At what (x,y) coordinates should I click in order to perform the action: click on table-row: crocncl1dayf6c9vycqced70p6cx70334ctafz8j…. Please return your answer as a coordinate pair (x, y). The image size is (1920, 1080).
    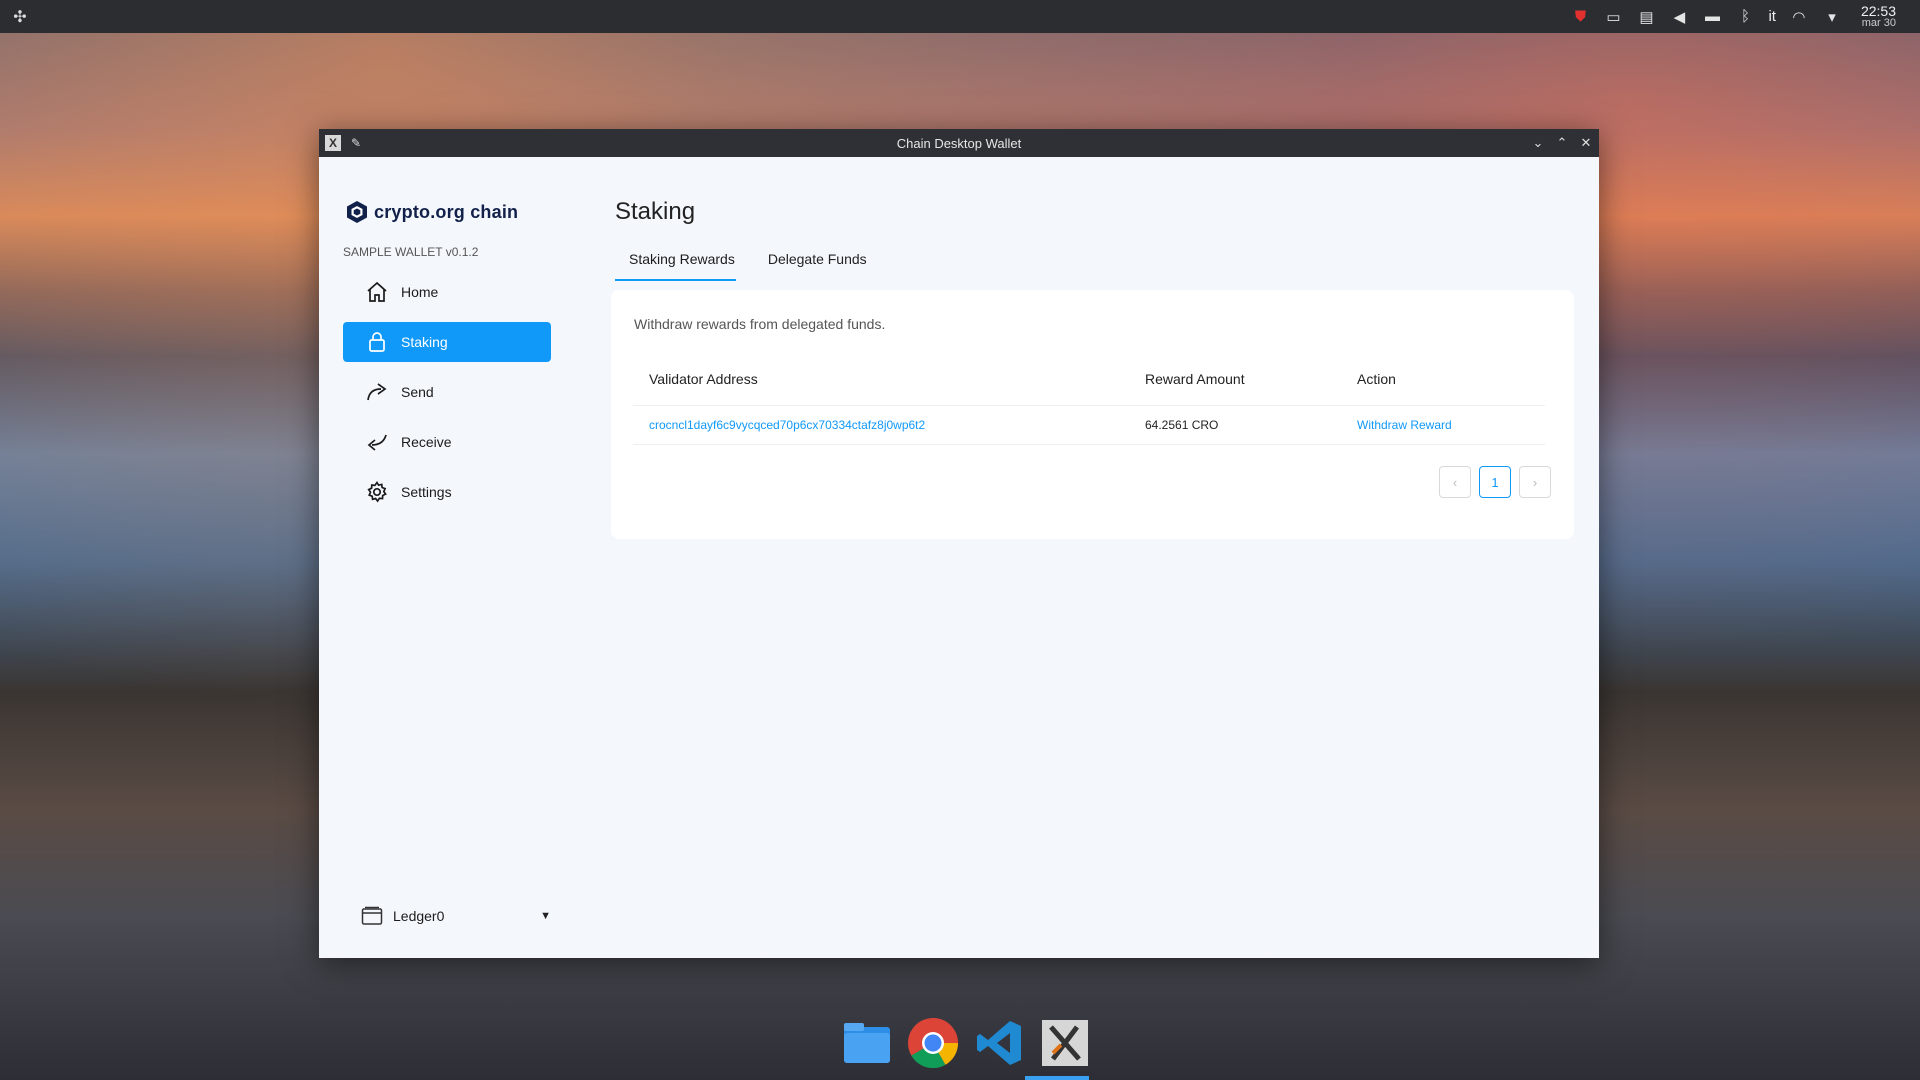
    Looking at the image, I should click on (1089, 425).